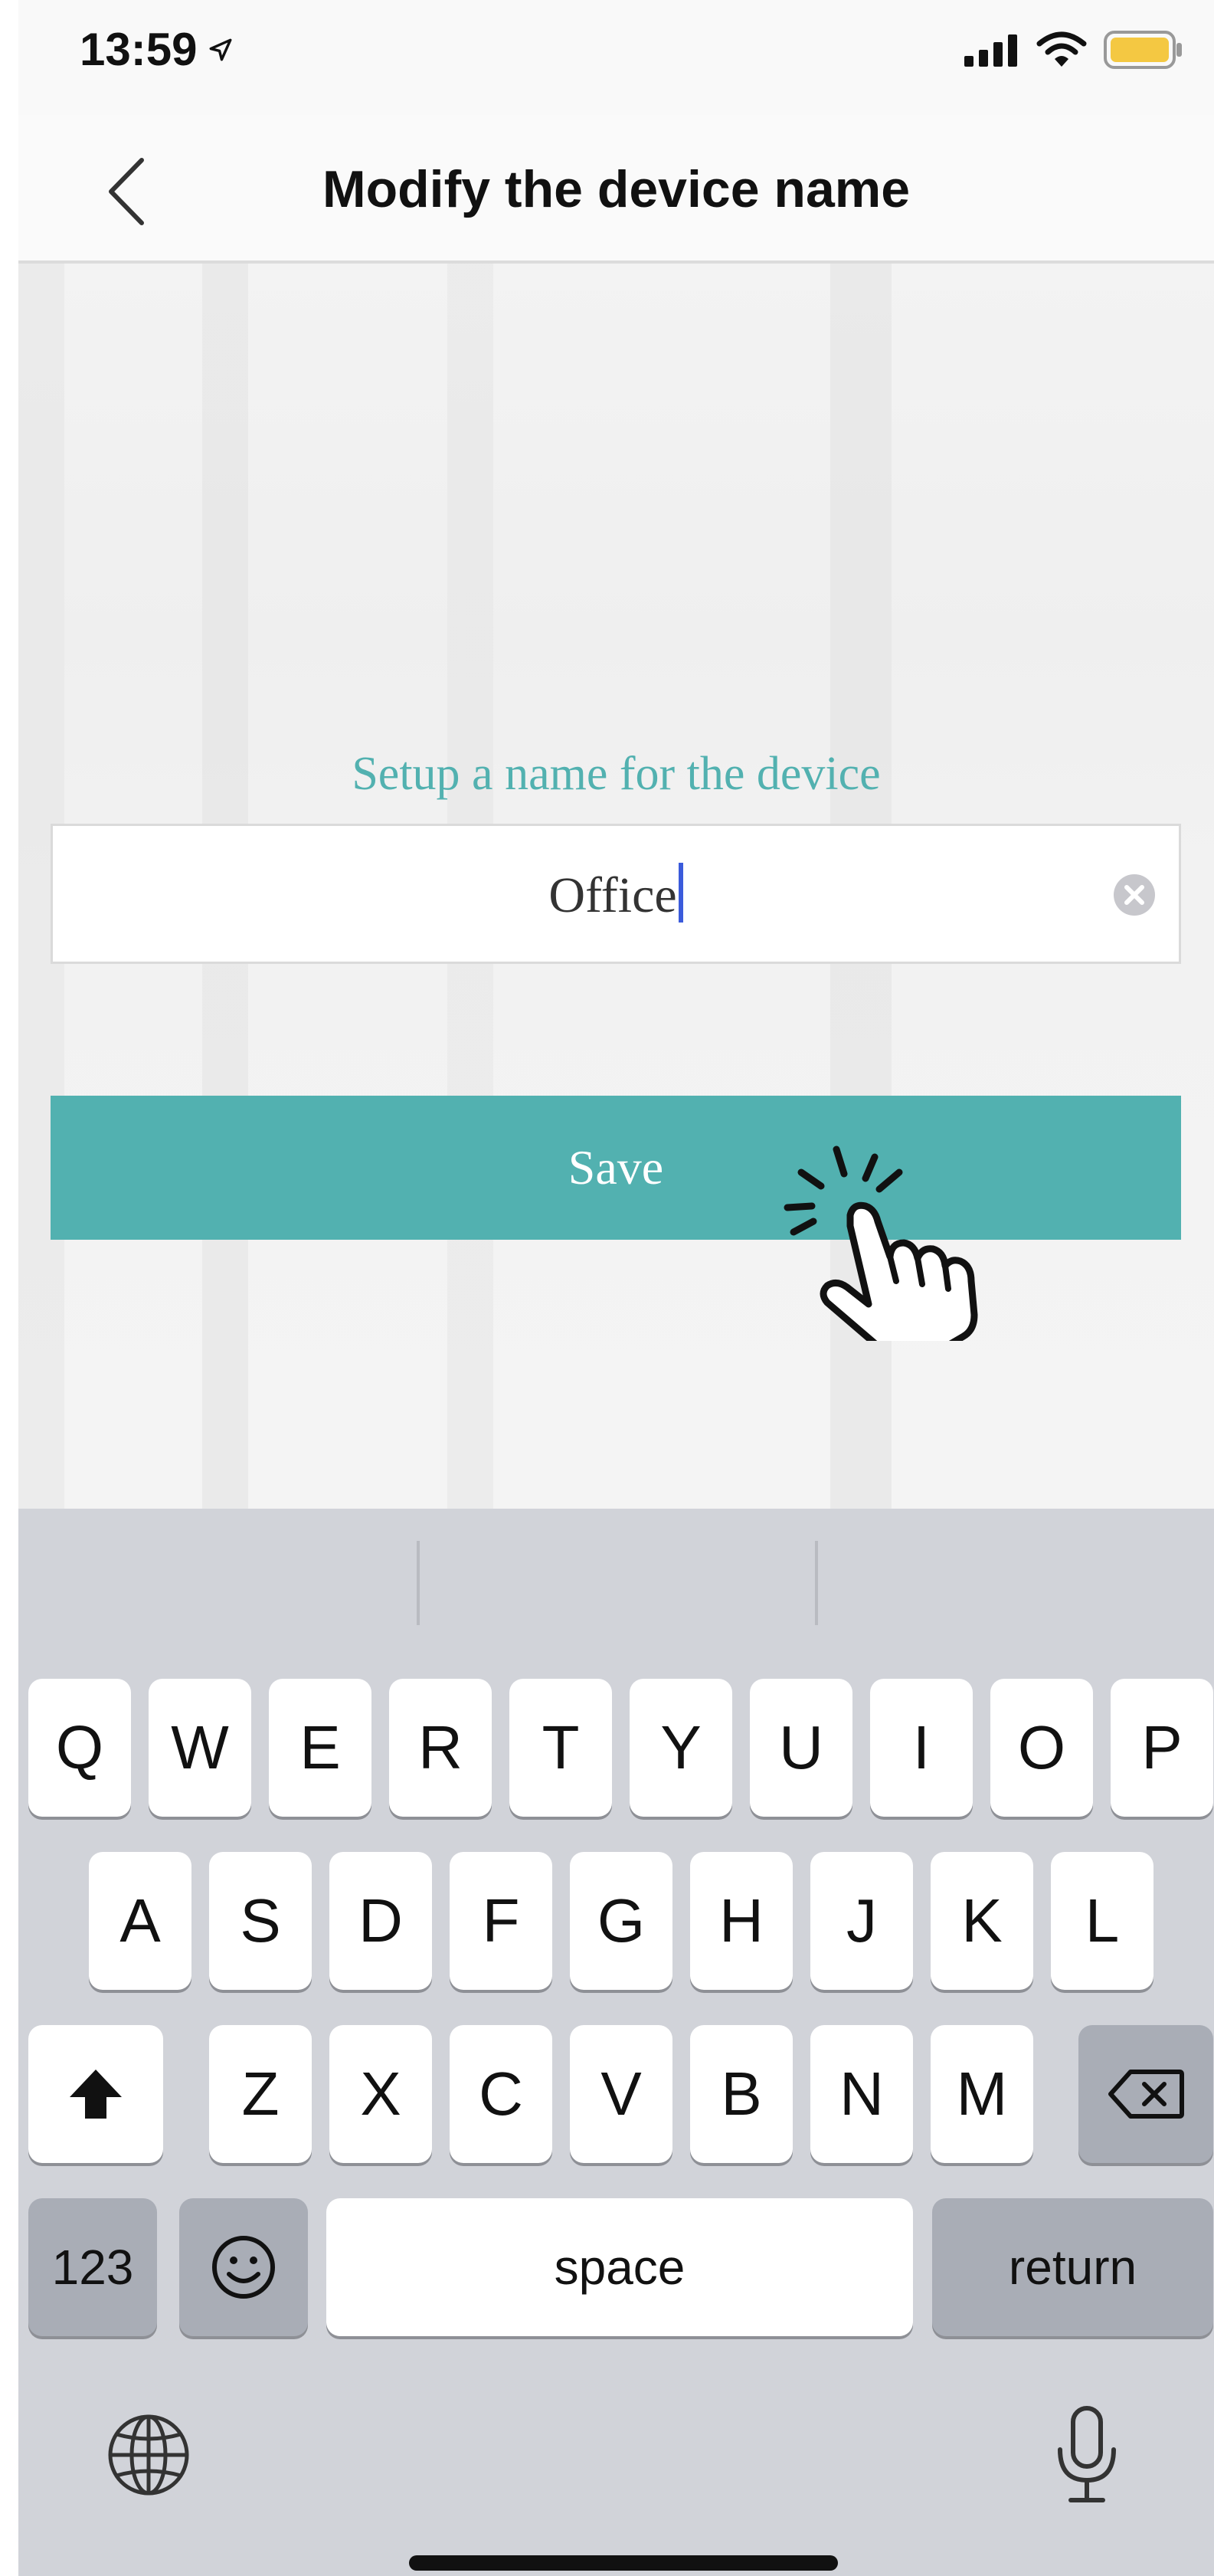 This screenshot has height=2576, width=1214. I want to click on status-icons, so click(1073, 50).